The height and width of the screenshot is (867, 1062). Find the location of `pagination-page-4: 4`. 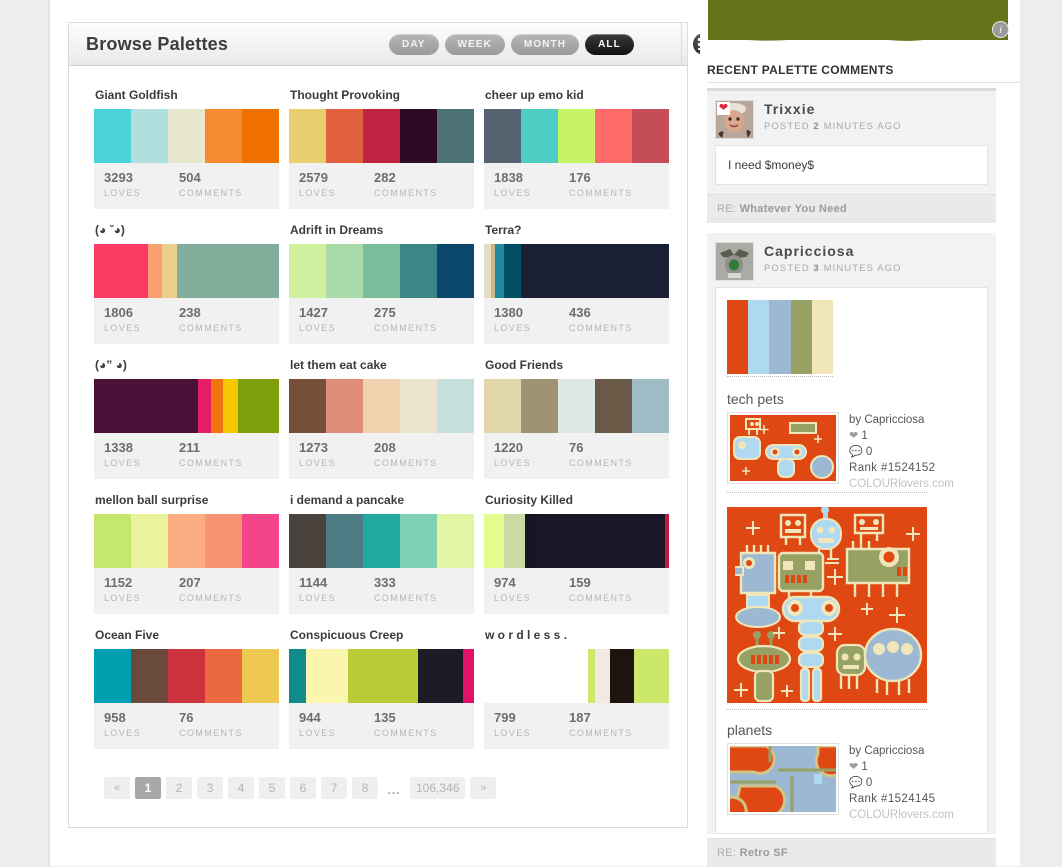

pagination-page-4: 4 is located at coordinates (241, 788).